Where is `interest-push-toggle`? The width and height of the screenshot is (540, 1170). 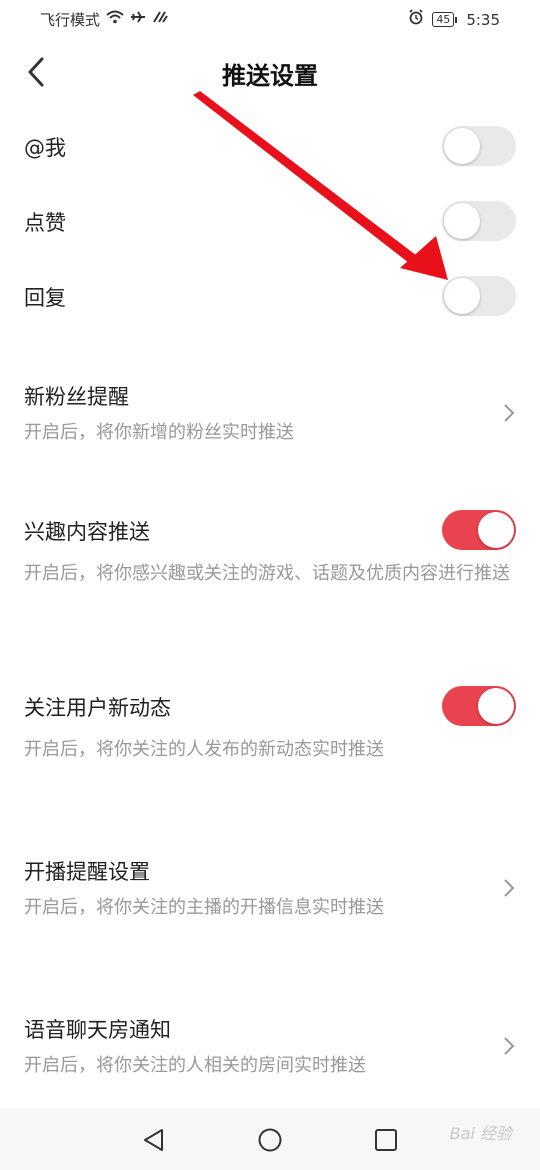
interest-push-toggle is located at coordinates (479, 530).